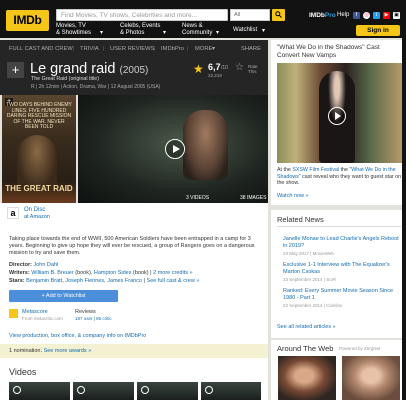 This screenshot has width=406, height=400. Describe the element at coordinates (366, 15) in the screenshot. I see `instagram-icon: ◎` at that location.